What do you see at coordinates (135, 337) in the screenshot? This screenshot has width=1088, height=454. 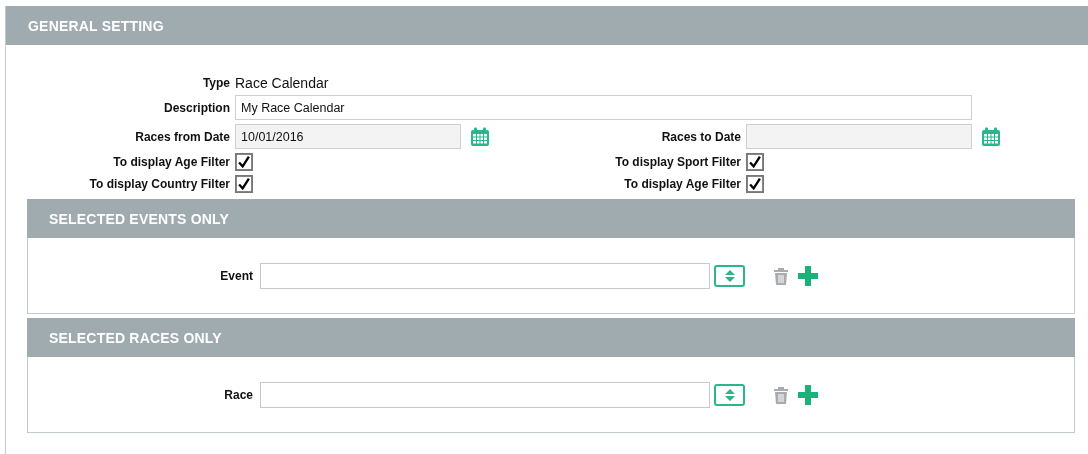 I see `section-title: SELECTED RACES ONLY` at bounding box center [135, 337].